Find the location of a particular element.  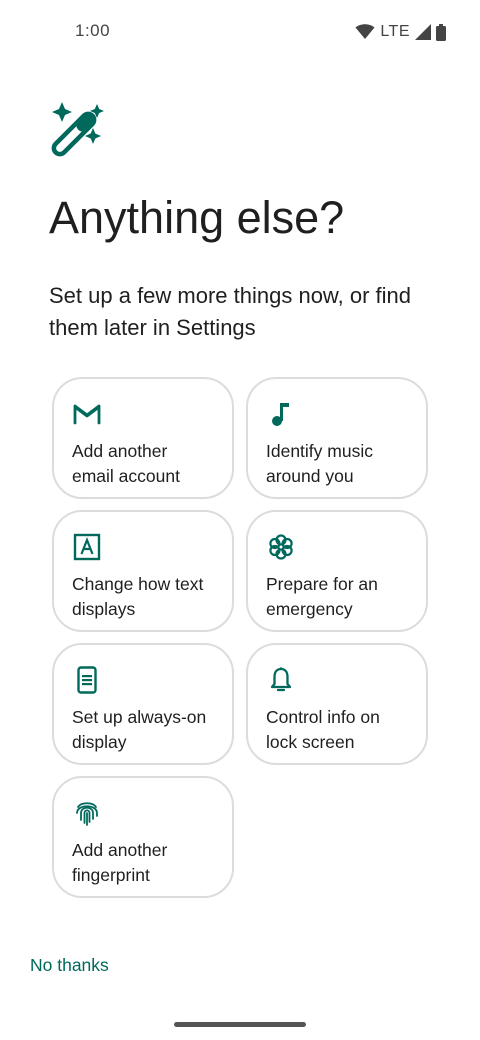

card-label: Set up always-on display is located at coordinates (139, 729).